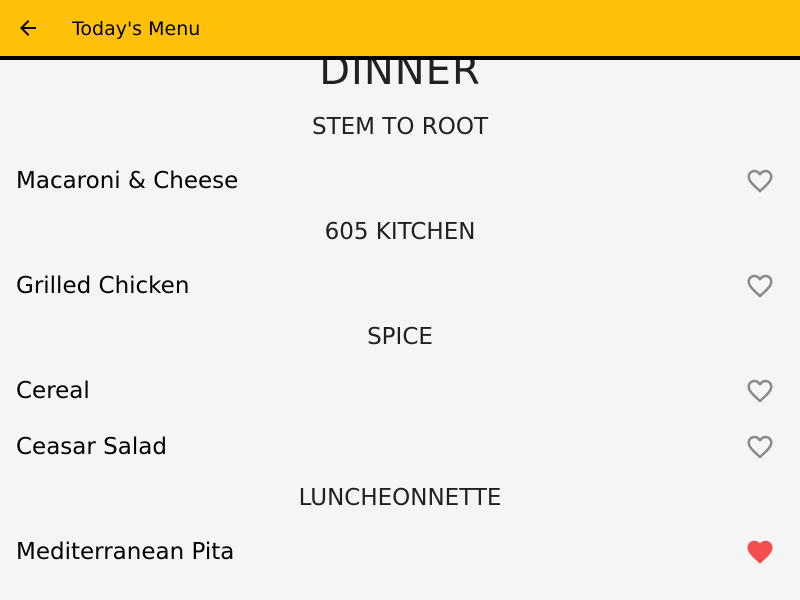  Describe the element at coordinates (400, 77) in the screenshot. I see `meal-heading: DINNER` at that location.